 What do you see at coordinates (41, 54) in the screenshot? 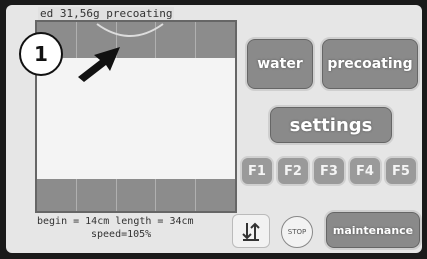
I see `callout-marker: 1` at bounding box center [41, 54].